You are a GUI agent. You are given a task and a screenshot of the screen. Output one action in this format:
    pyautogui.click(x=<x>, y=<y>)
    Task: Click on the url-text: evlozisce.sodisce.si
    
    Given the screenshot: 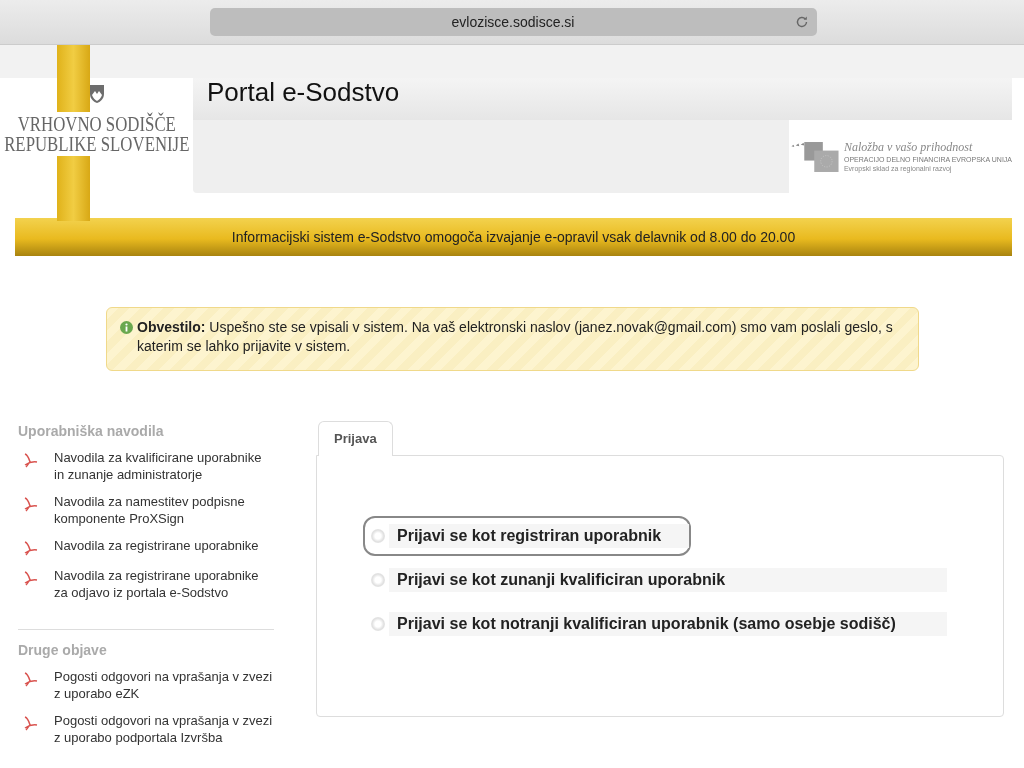 What is the action you would take?
    pyautogui.click(x=513, y=22)
    